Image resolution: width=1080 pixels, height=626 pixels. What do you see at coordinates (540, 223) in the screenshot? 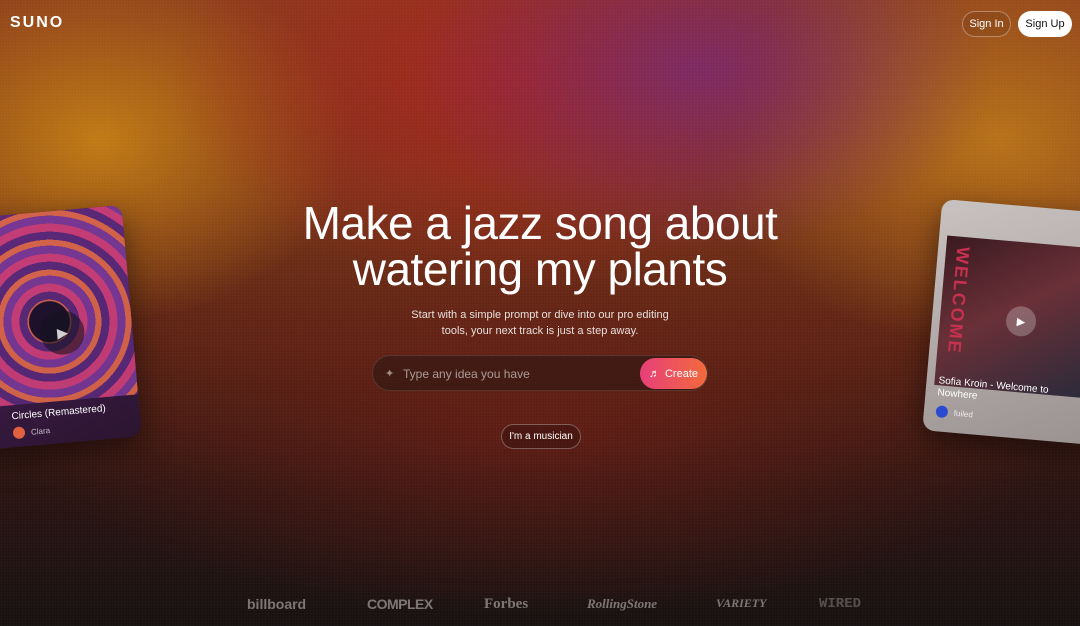
I see `hero-title-line1: Make a jazz song about` at bounding box center [540, 223].